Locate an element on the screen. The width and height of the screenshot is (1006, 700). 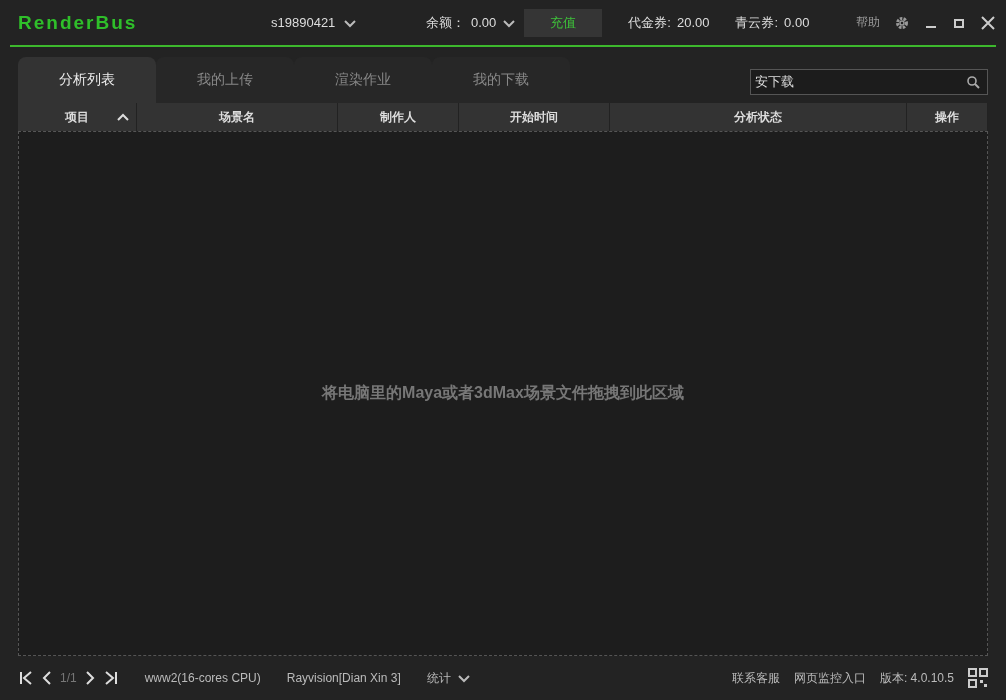
stats-dropdown: 统计 is located at coordinates (438, 678).